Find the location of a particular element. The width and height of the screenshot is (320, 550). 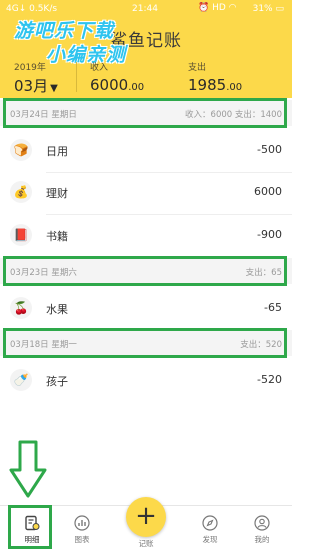

battery-icon: ▭ is located at coordinates (279, 9).